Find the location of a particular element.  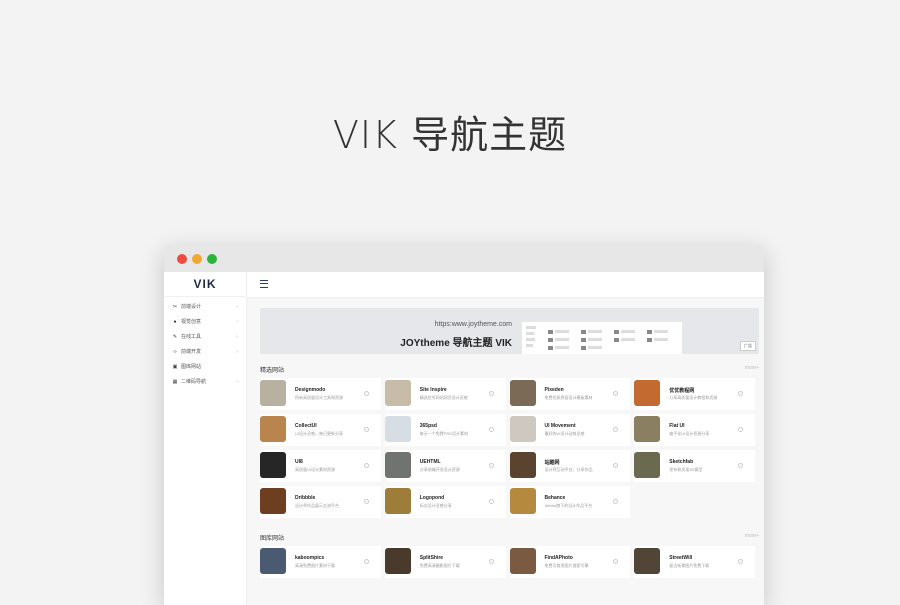

top-bar is located at coordinates (505, 285).